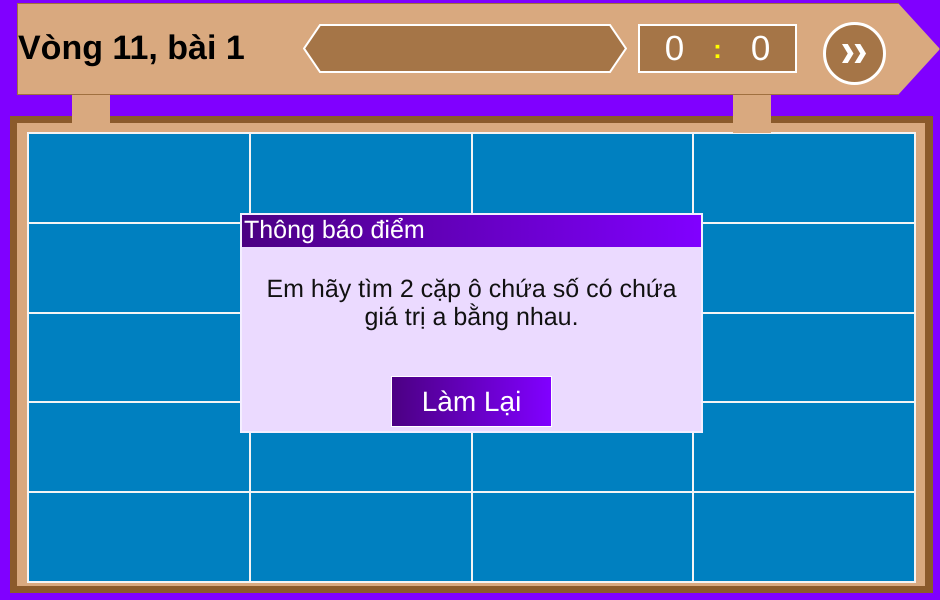 The image size is (940, 600). Describe the element at coordinates (854, 53) in the screenshot. I see `double-chevron-icon` at that location.